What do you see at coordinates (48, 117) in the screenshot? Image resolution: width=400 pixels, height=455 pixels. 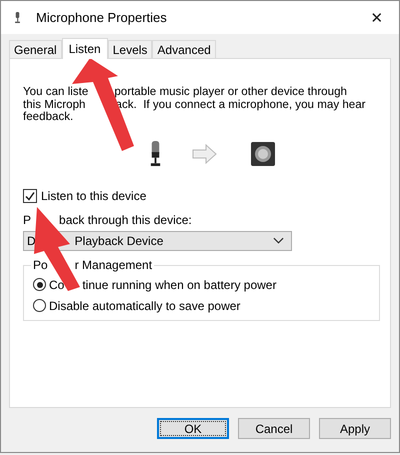 I see `description-text: feedback.` at bounding box center [48, 117].